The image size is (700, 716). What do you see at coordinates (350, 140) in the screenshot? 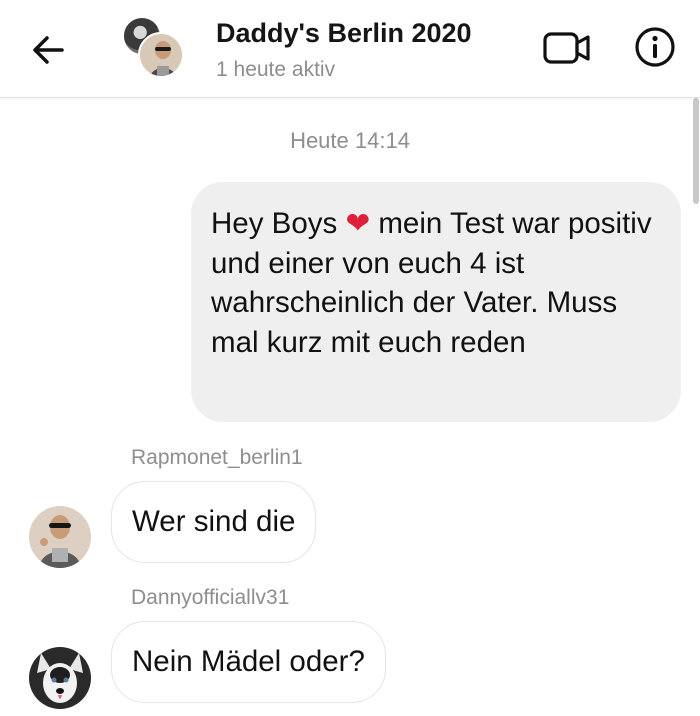
I see `message-timestamp: Heute 14:14` at bounding box center [350, 140].